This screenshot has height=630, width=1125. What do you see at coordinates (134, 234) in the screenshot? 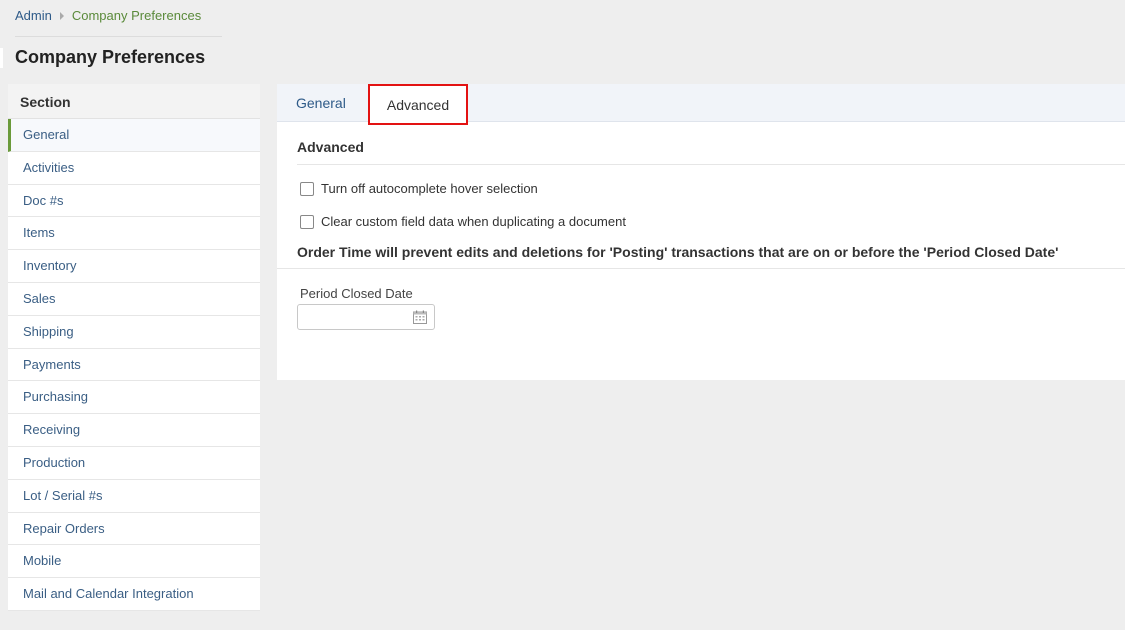
I see `sidebar-item-items: Items` at bounding box center [134, 234].